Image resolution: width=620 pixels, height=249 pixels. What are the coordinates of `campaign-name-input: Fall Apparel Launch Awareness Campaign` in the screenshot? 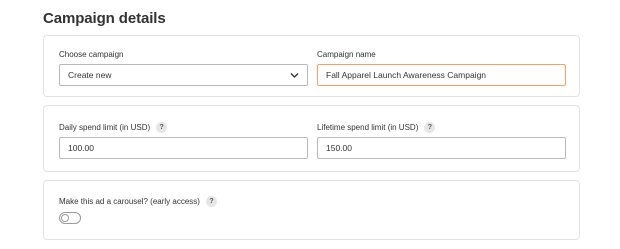 It's located at (441, 75).